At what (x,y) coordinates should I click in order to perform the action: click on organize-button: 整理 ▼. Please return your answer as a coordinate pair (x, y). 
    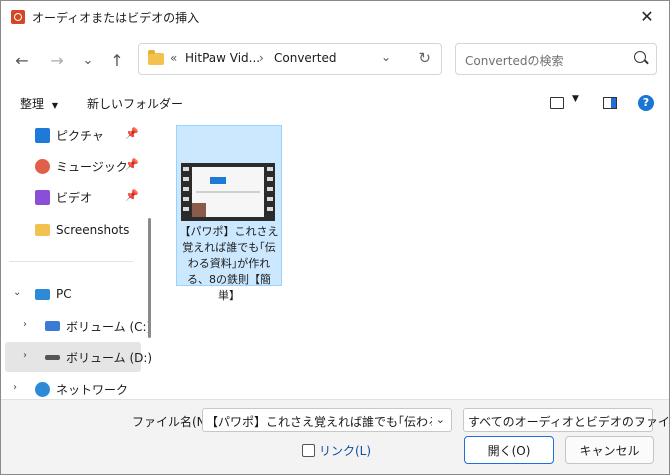
    Looking at the image, I should click on (39, 103).